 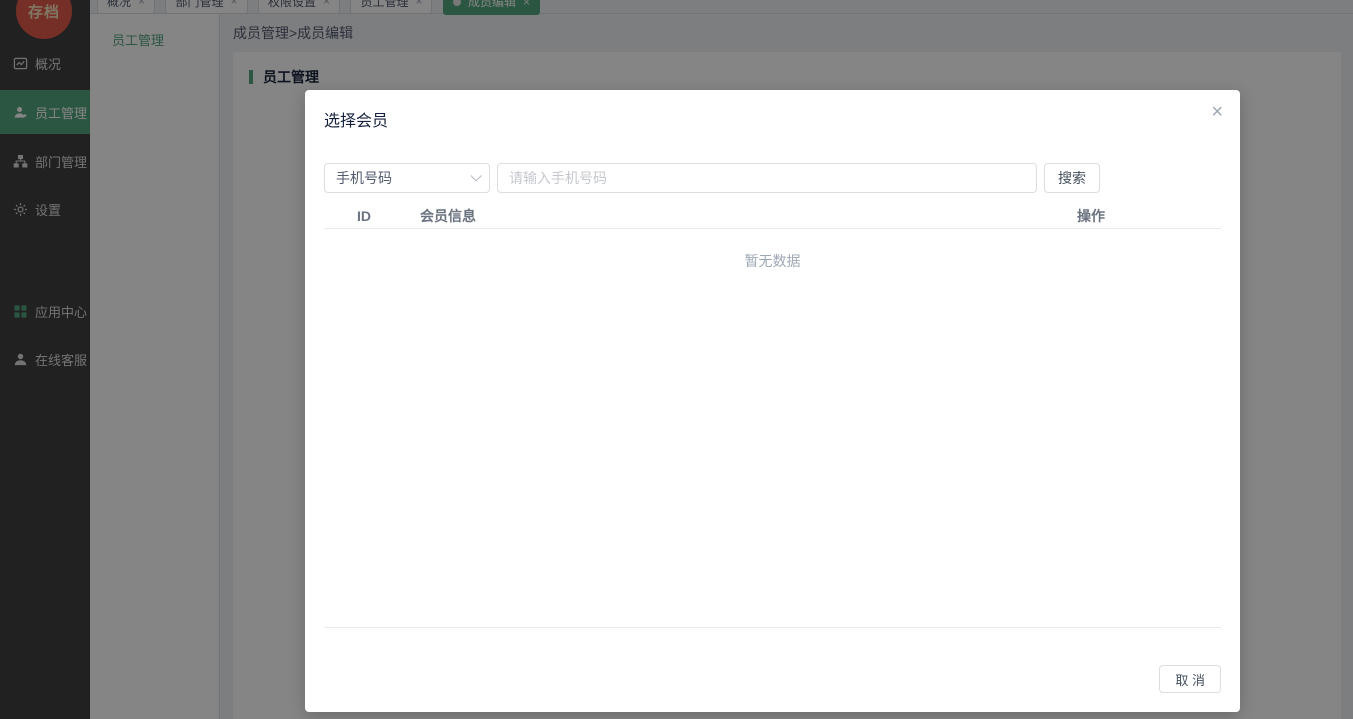 What do you see at coordinates (364, 215) in the screenshot?
I see `column-header-id: ID` at bounding box center [364, 215].